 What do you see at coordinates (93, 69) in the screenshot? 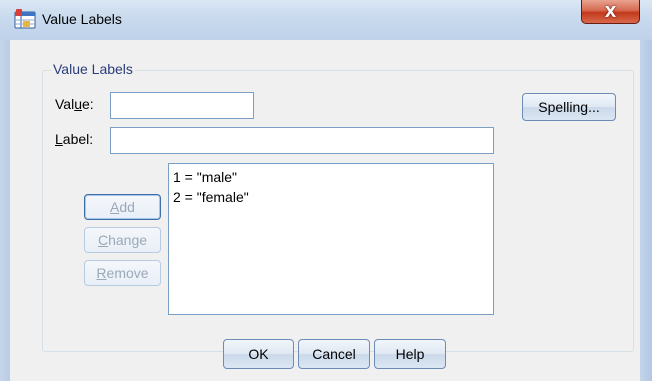
I see `groupbox-legend: Value Labels` at bounding box center [93, 69].